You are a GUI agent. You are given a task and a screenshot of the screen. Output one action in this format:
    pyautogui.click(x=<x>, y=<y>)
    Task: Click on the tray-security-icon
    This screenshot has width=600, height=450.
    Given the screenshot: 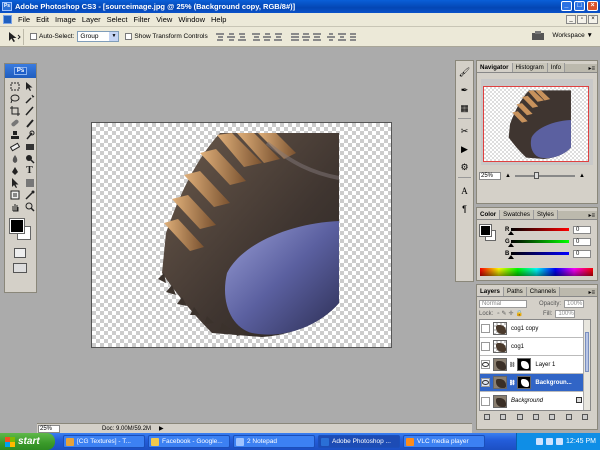 What is the action you would take?
    pyautogui.click(x=560, y=441)
    